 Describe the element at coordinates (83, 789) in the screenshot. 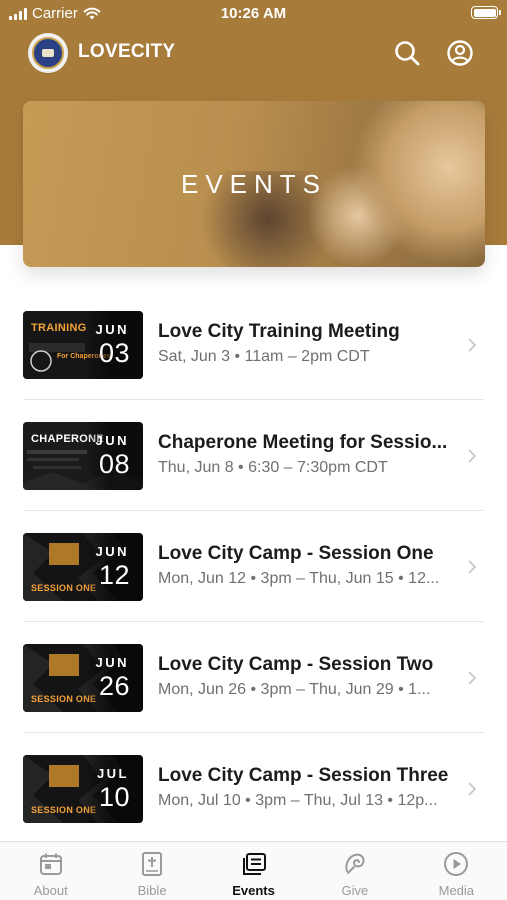

I see `event-thumbnail: SESSION ONE JUL 10` at that location.